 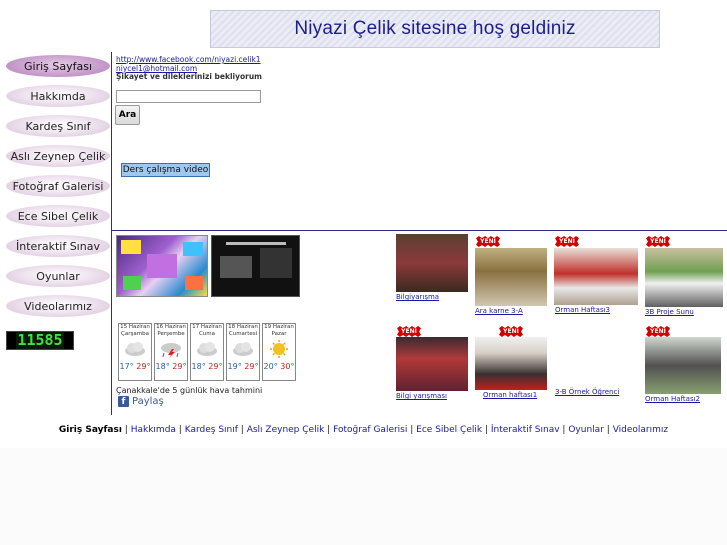 What do you see at coordinates (669, 312) in the screenshot?
I see `caption-proje-sunu: 3B Proje Sunu` at bounding box center [669, 312].